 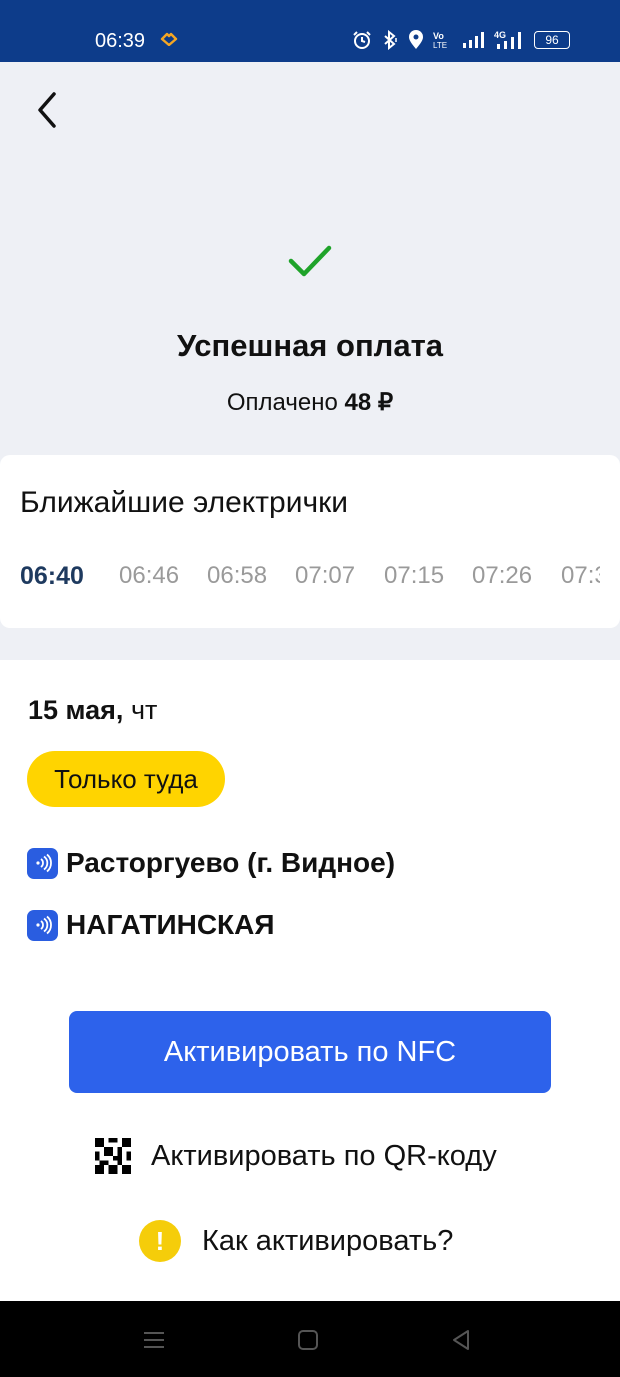 I want to click on direction-badge: Только туда, so click(x=126, y=779).